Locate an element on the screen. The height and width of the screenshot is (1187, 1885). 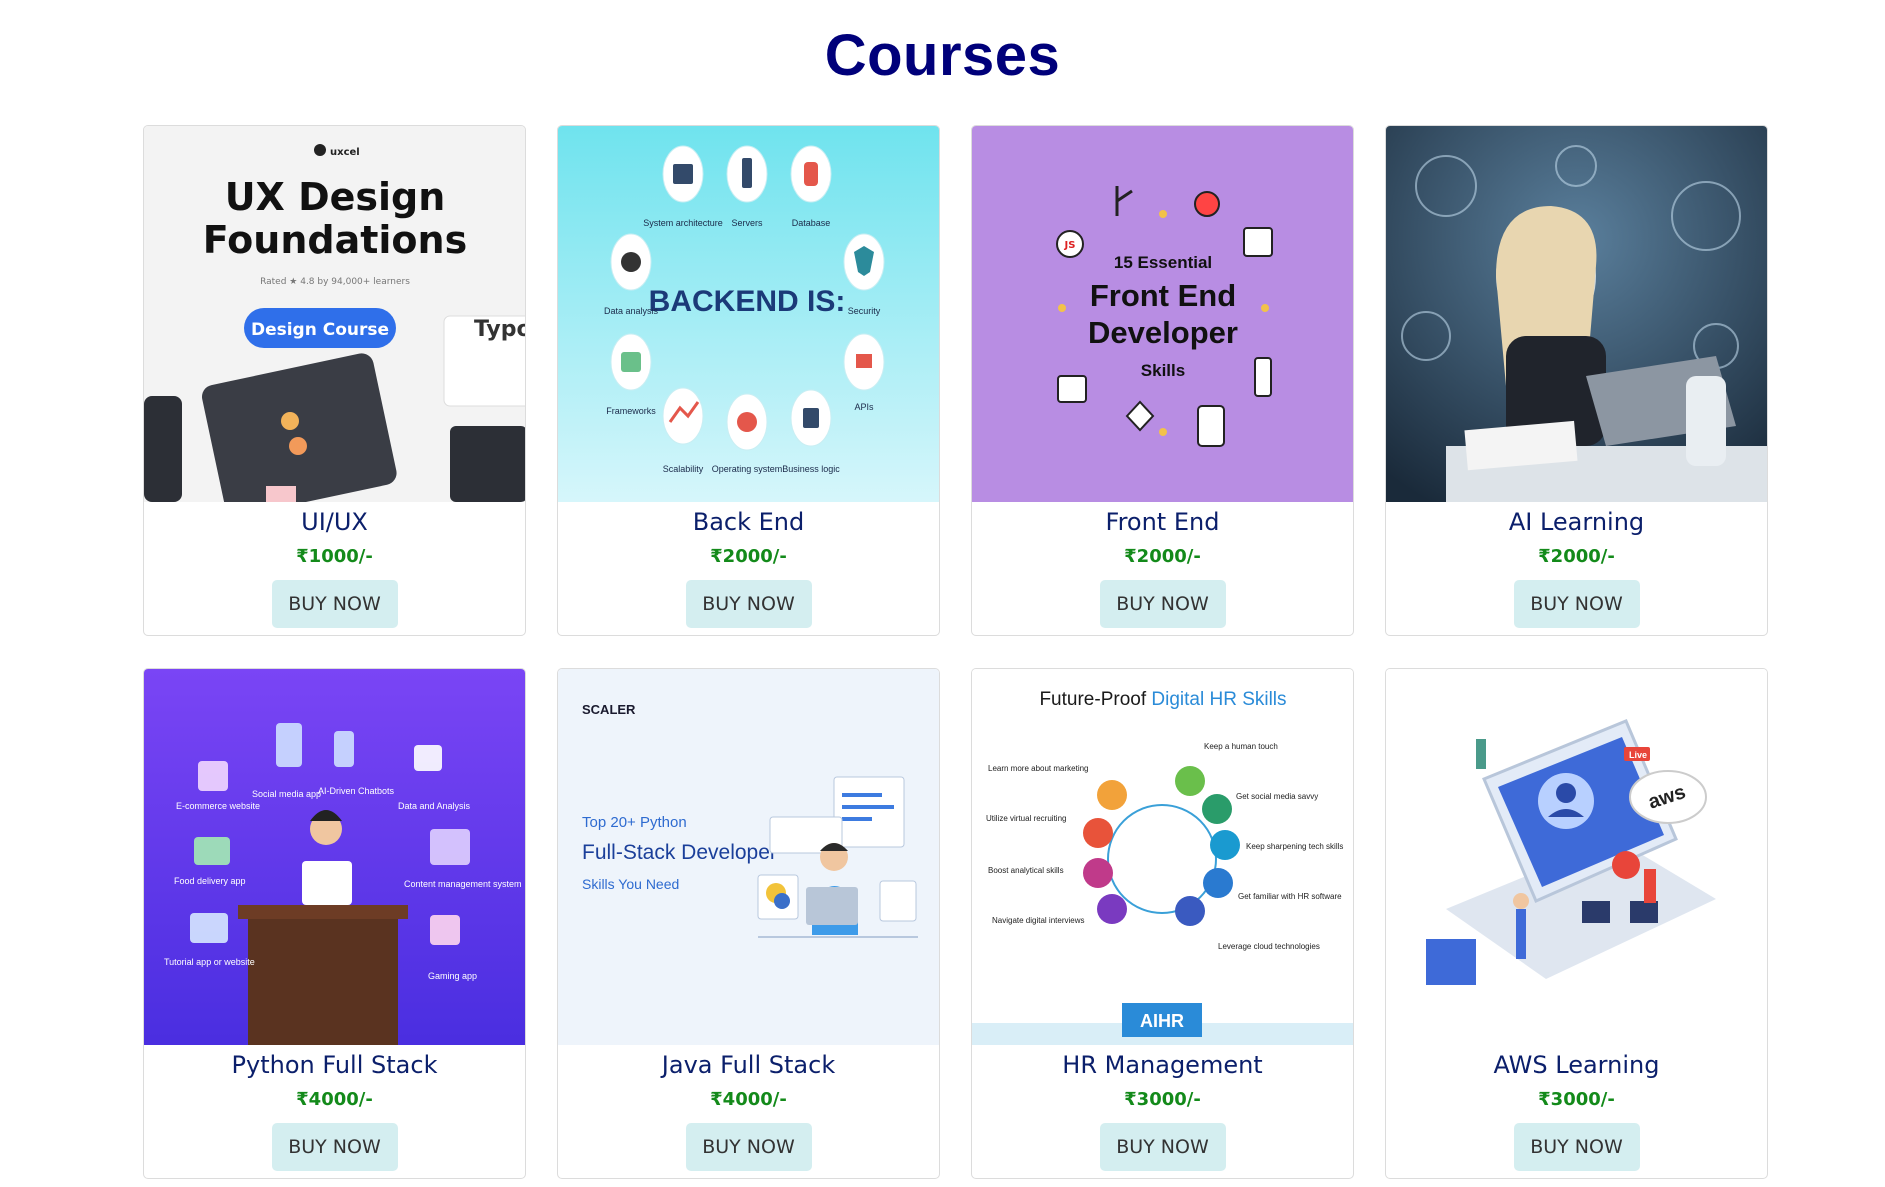
course-title: Front End is located at coordinates (1162, 522).